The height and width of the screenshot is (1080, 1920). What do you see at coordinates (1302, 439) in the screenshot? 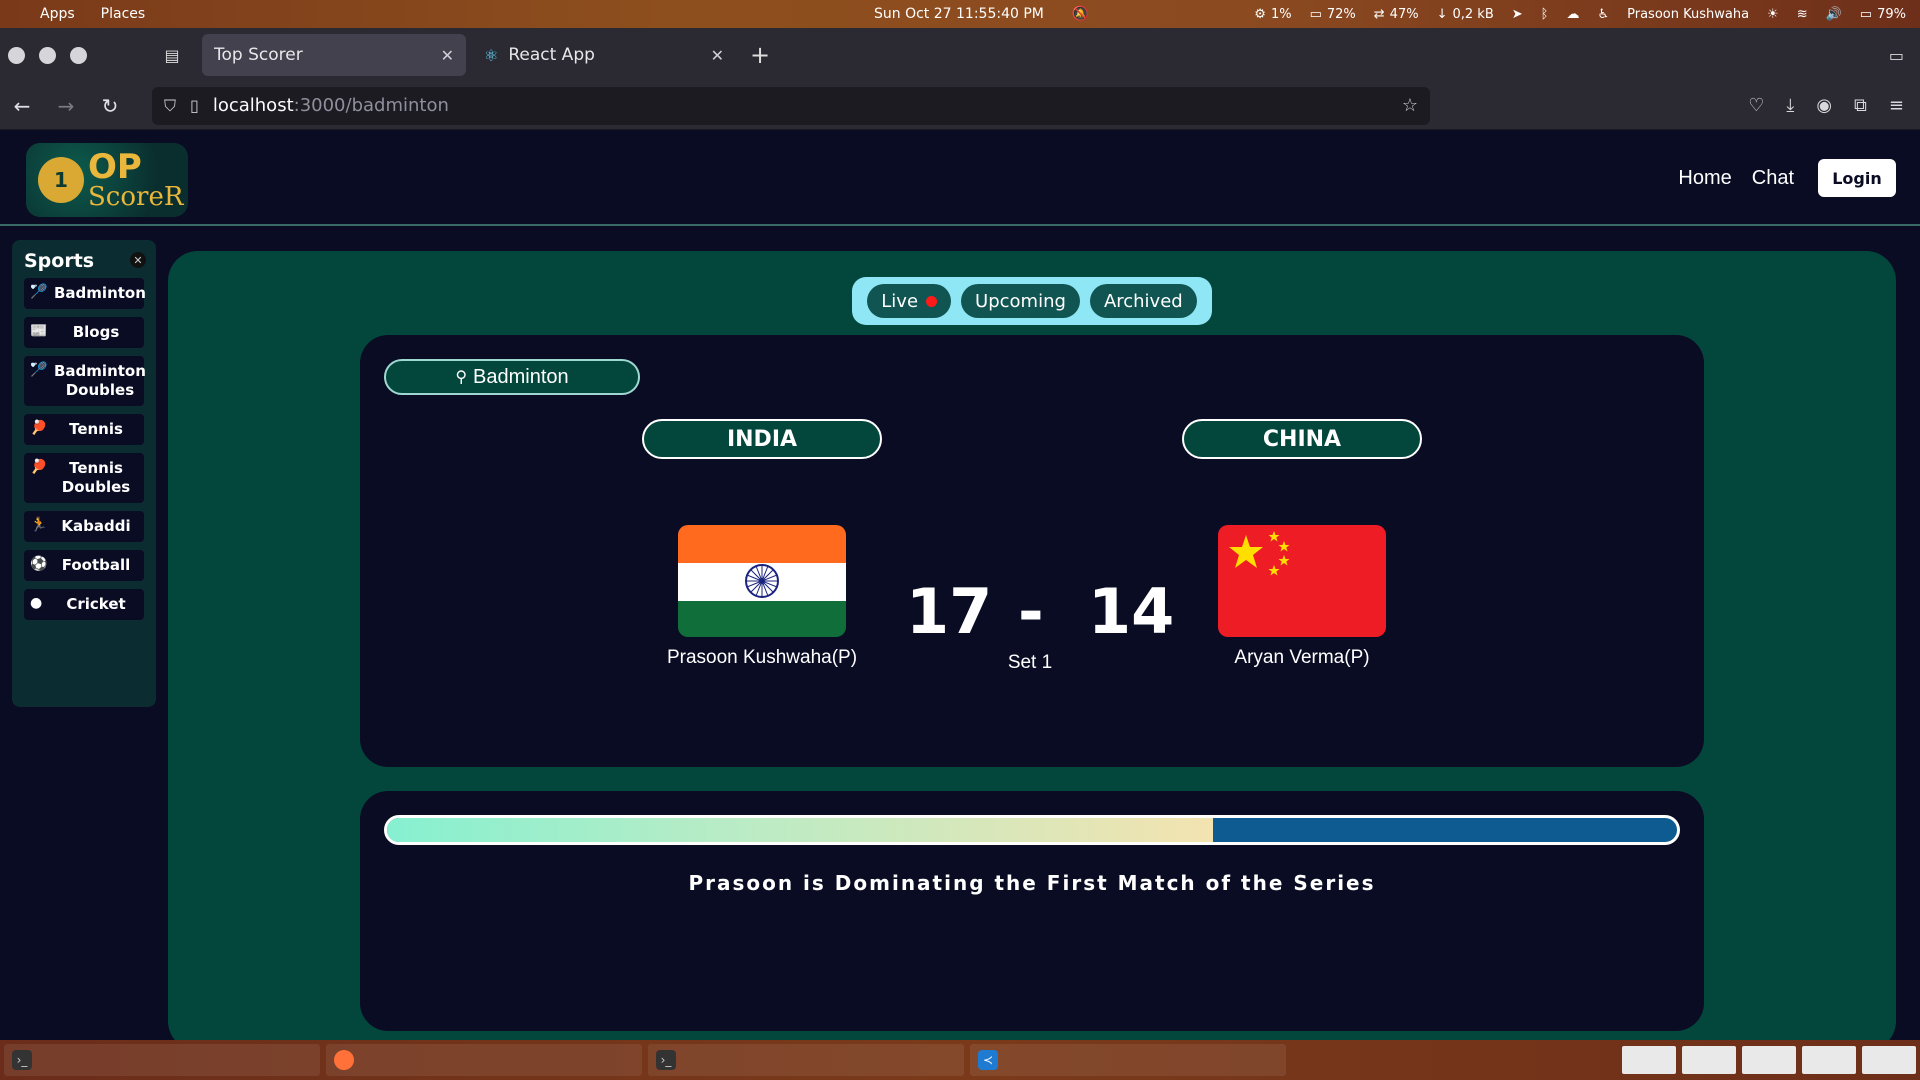
I see `team-b-name: CHINA` at bounding box center [1302, 439].